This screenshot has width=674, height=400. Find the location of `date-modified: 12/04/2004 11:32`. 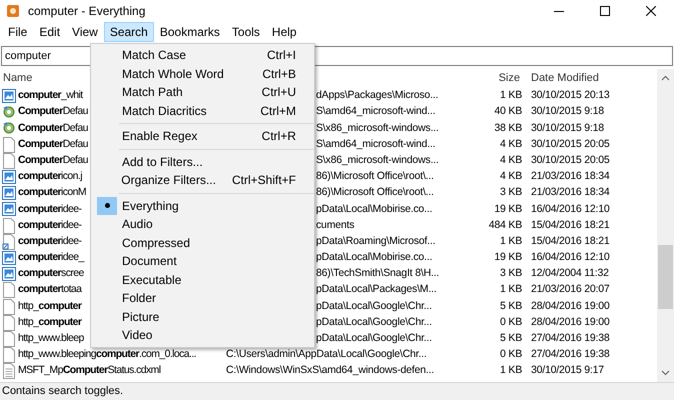

date-modified: 12/04/2004 11:32 is located at coordinates (570, 273).